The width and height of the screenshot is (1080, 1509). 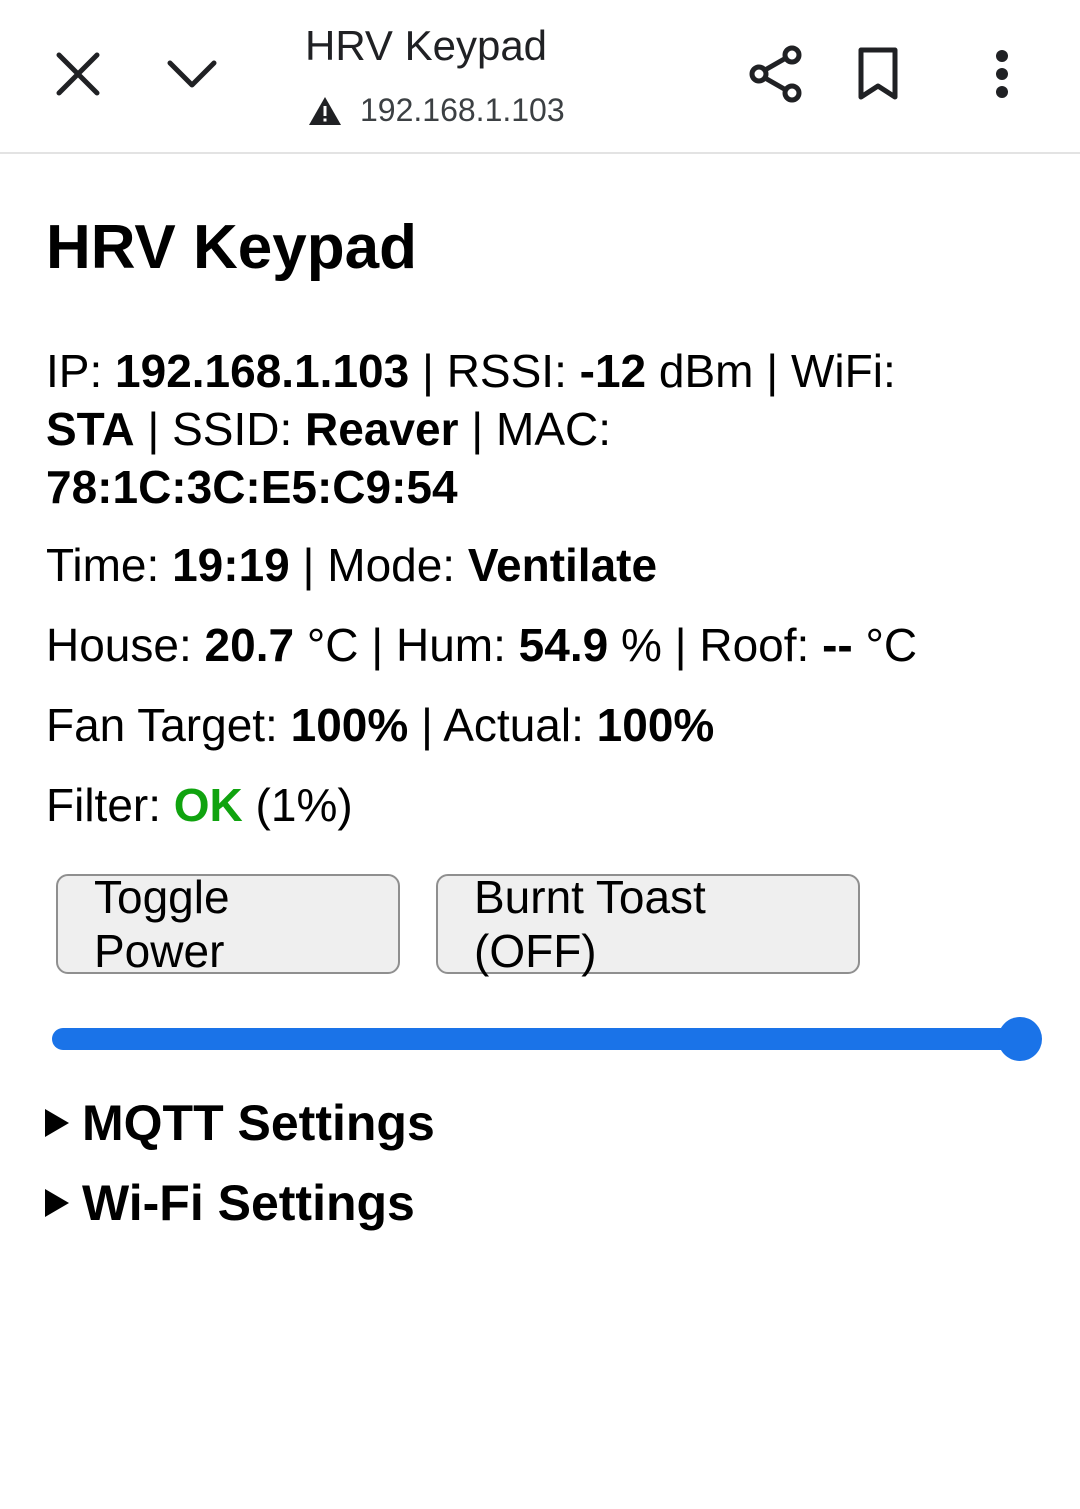 I want to click on burnt-toast-button: Burnt Toast (OFF), so click(x=648, y=924).